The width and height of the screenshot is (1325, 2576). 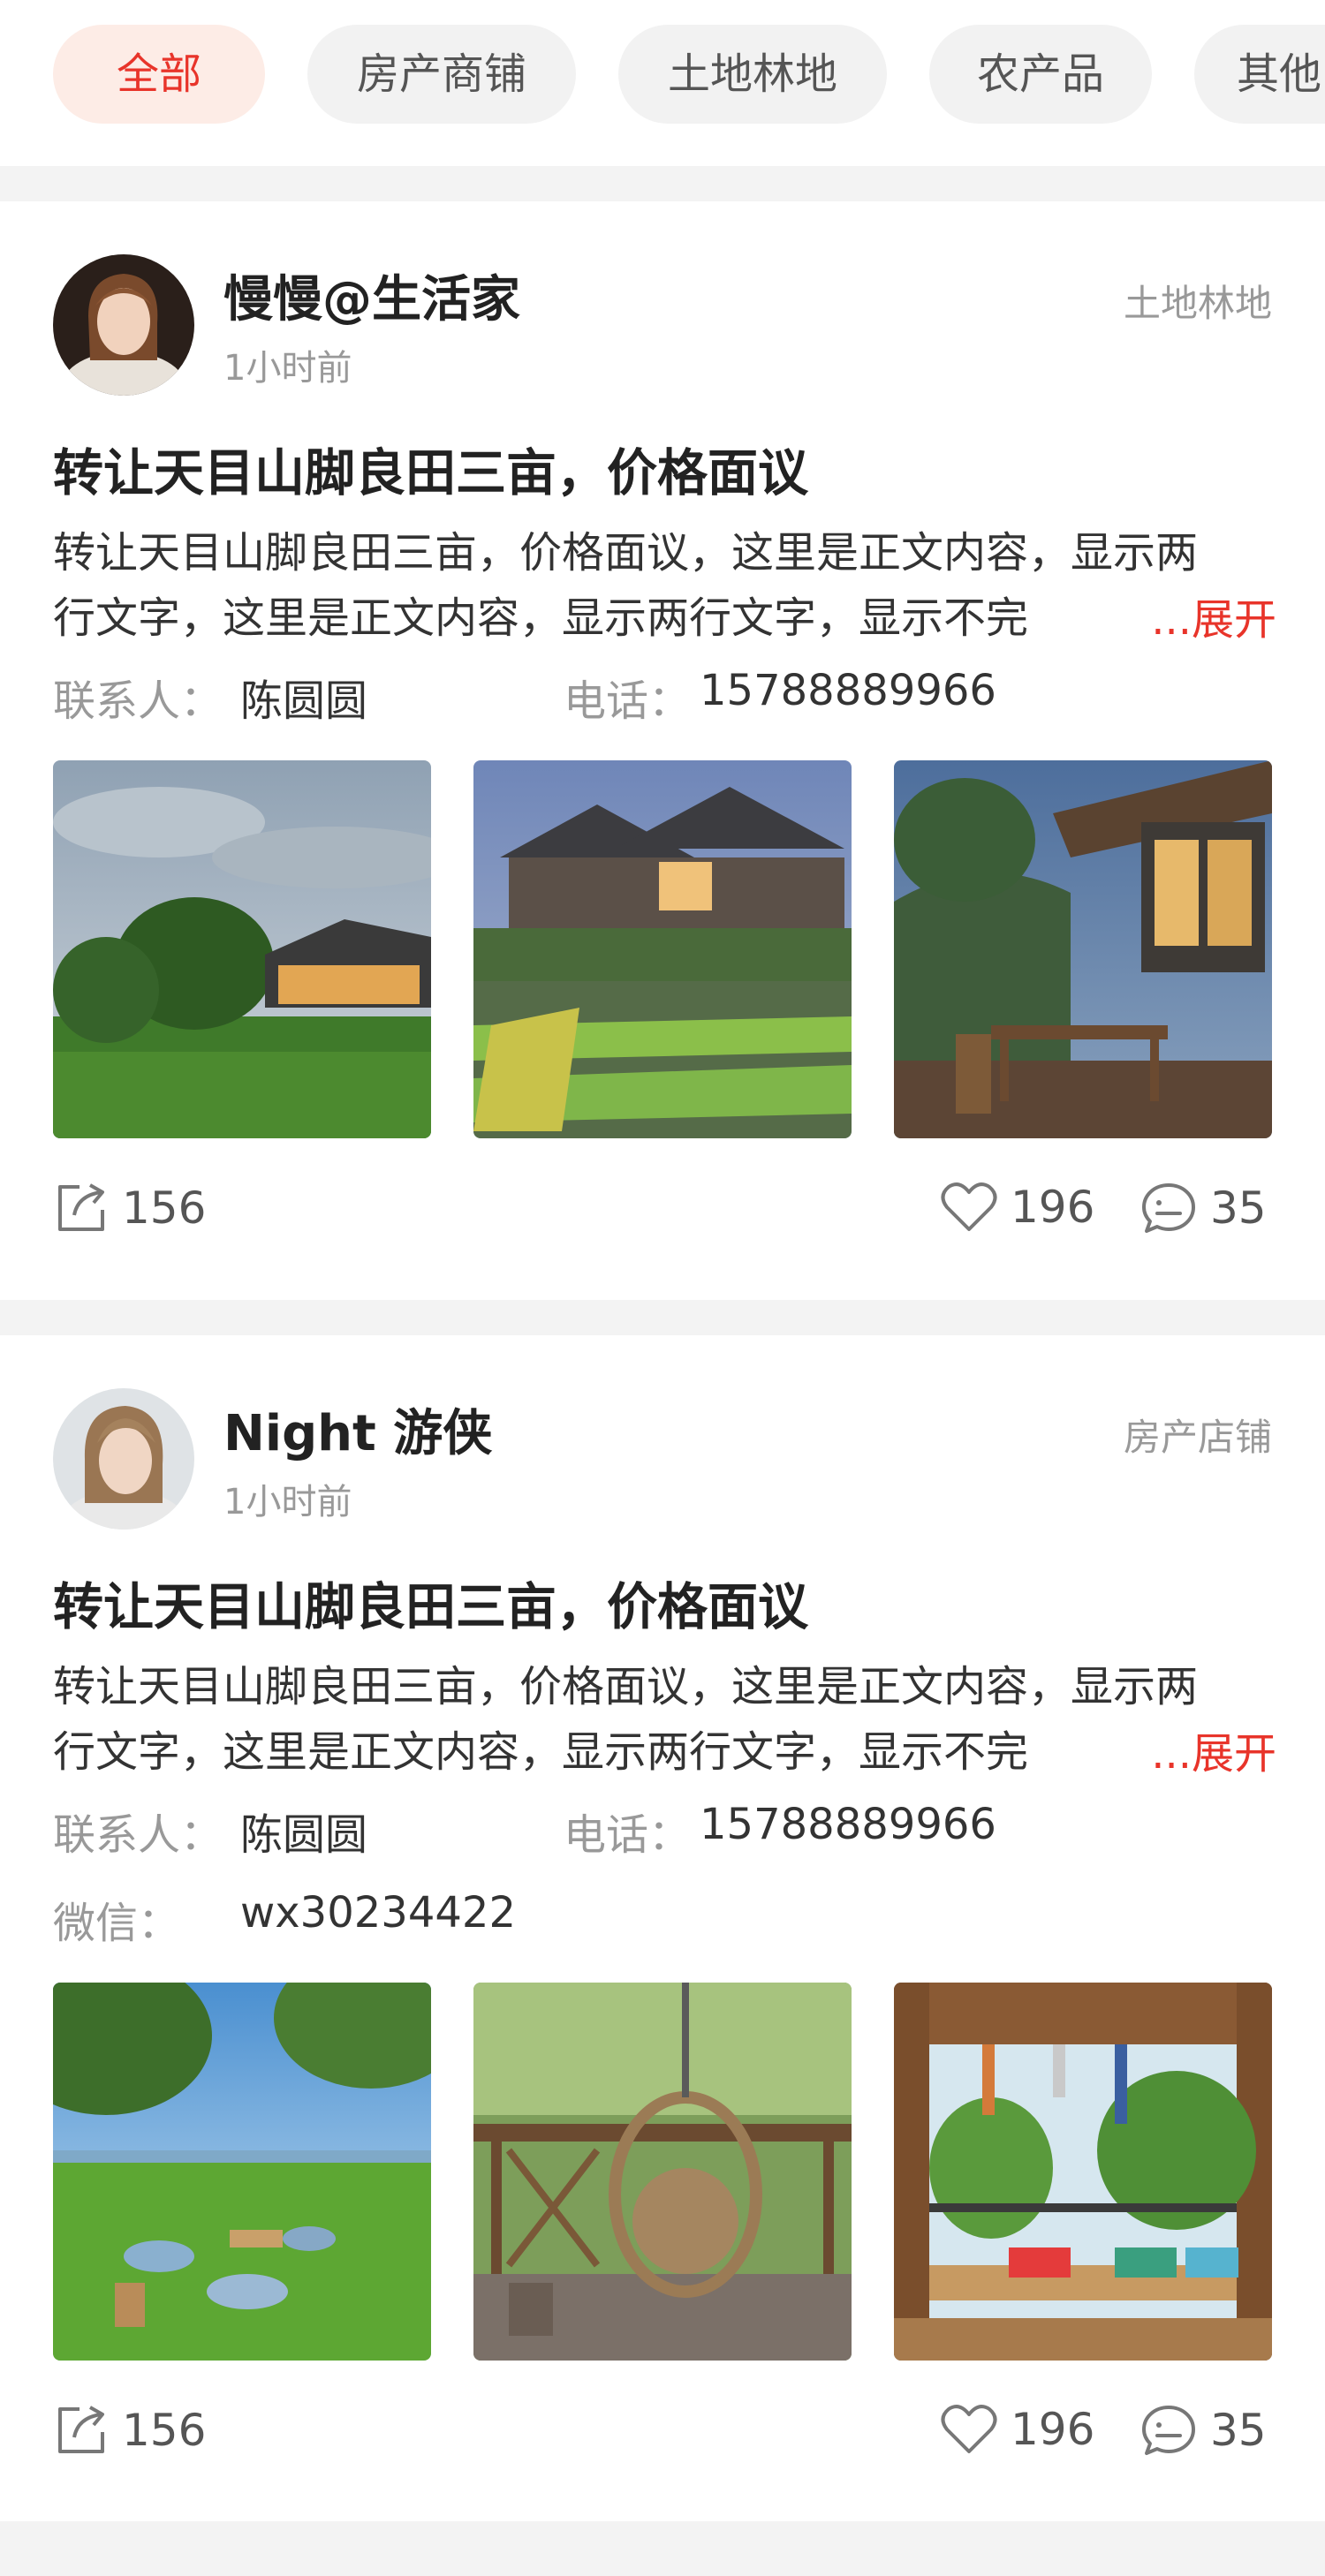 I want to click on tab-agri-products: 农产品, so click(x=1040, y=74).